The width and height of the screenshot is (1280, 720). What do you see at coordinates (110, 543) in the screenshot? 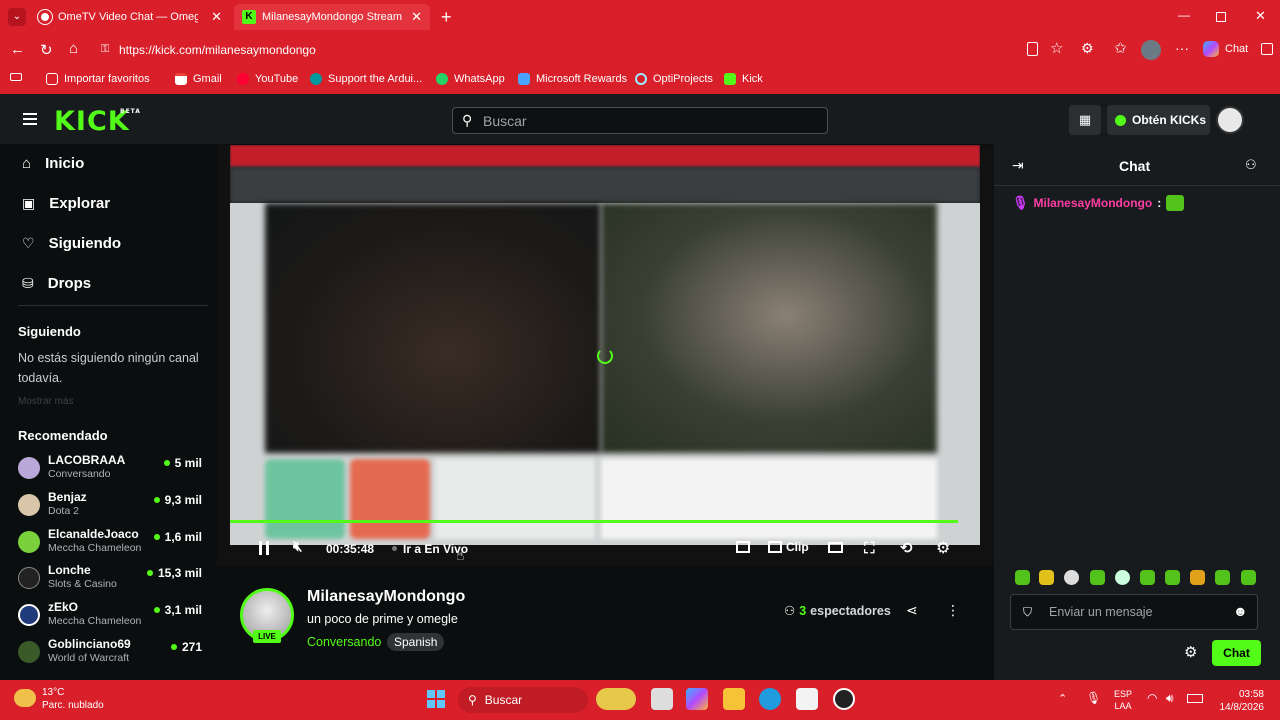
I see `recommended-channel: ElcanaldeJoaco Meccha Chameleon 1,6 mil` at bounding box center [110, 543].